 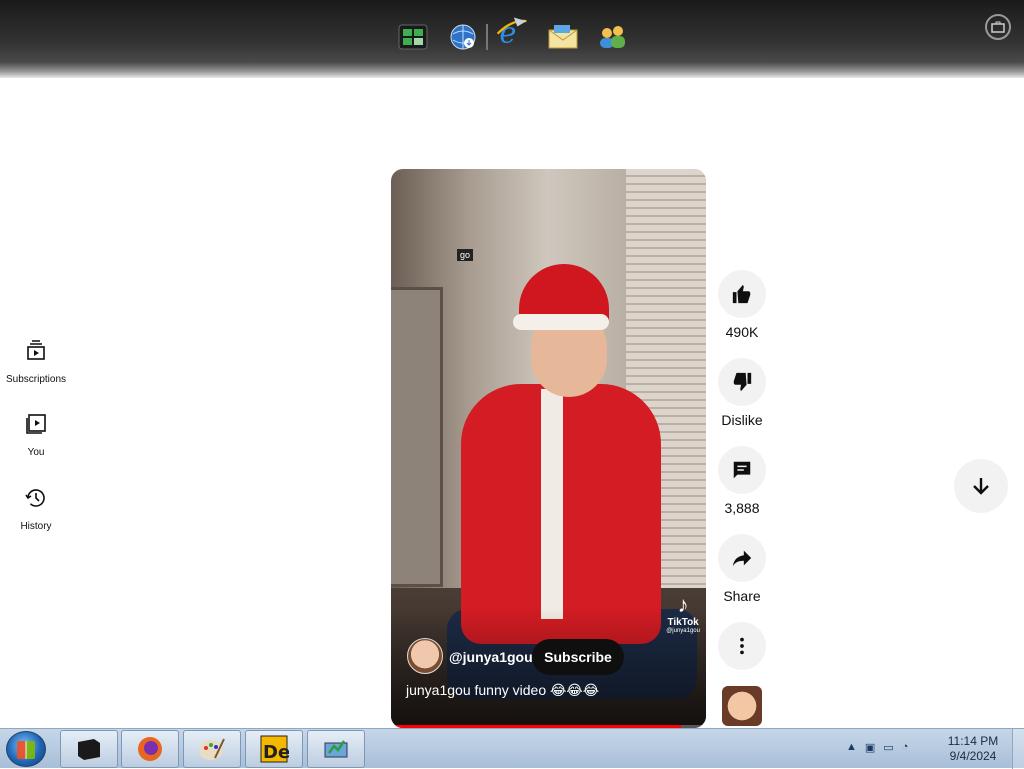 I want to click on start-button, so click(x=26, y=749).